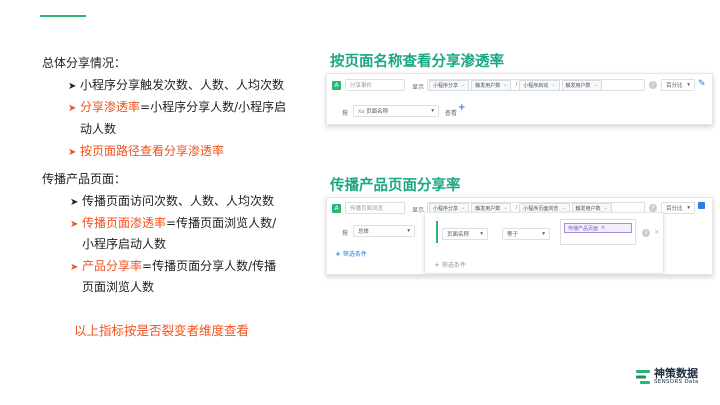  What do you see at coordinates (63, 16) in the screenshot?
I see `accent-line` at bounding box center [63, 16].